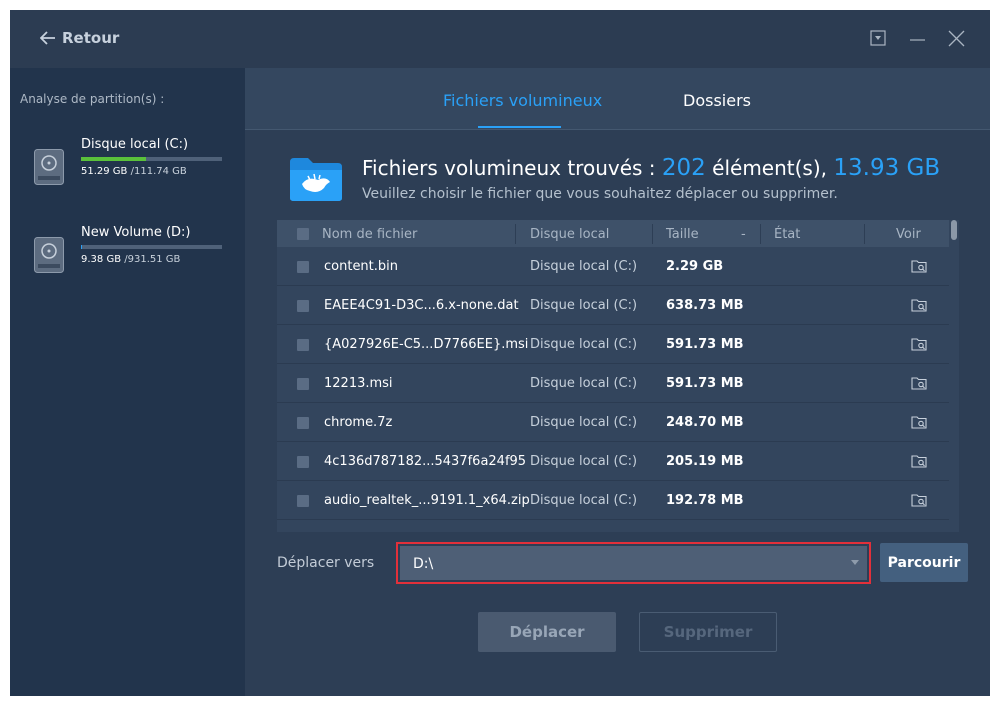  What do you see at coordinates (303, 234) in the screenshot?
I see `select-all-checkbox` at bounding box center [303, 234].